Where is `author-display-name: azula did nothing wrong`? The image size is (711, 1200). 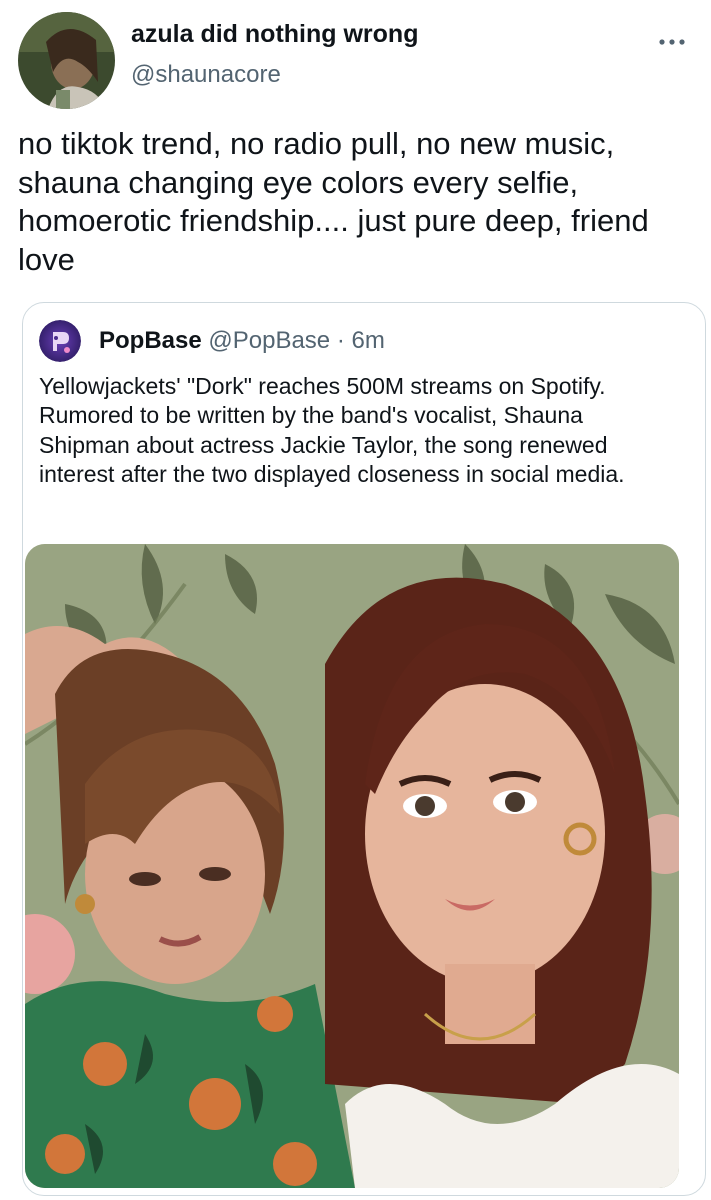
author-display-name: azula did nothing wrong is located at coordinates (274, 34).